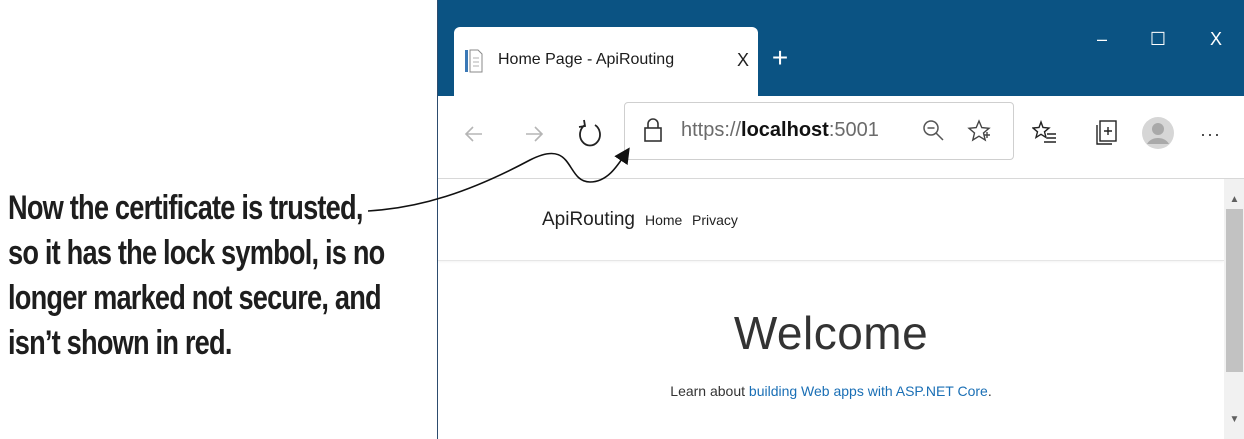  What do you see at coordinates (709, 391) in the screenshot?
I see `learn-prefix: Learn about` at bounding box center [709, 391].